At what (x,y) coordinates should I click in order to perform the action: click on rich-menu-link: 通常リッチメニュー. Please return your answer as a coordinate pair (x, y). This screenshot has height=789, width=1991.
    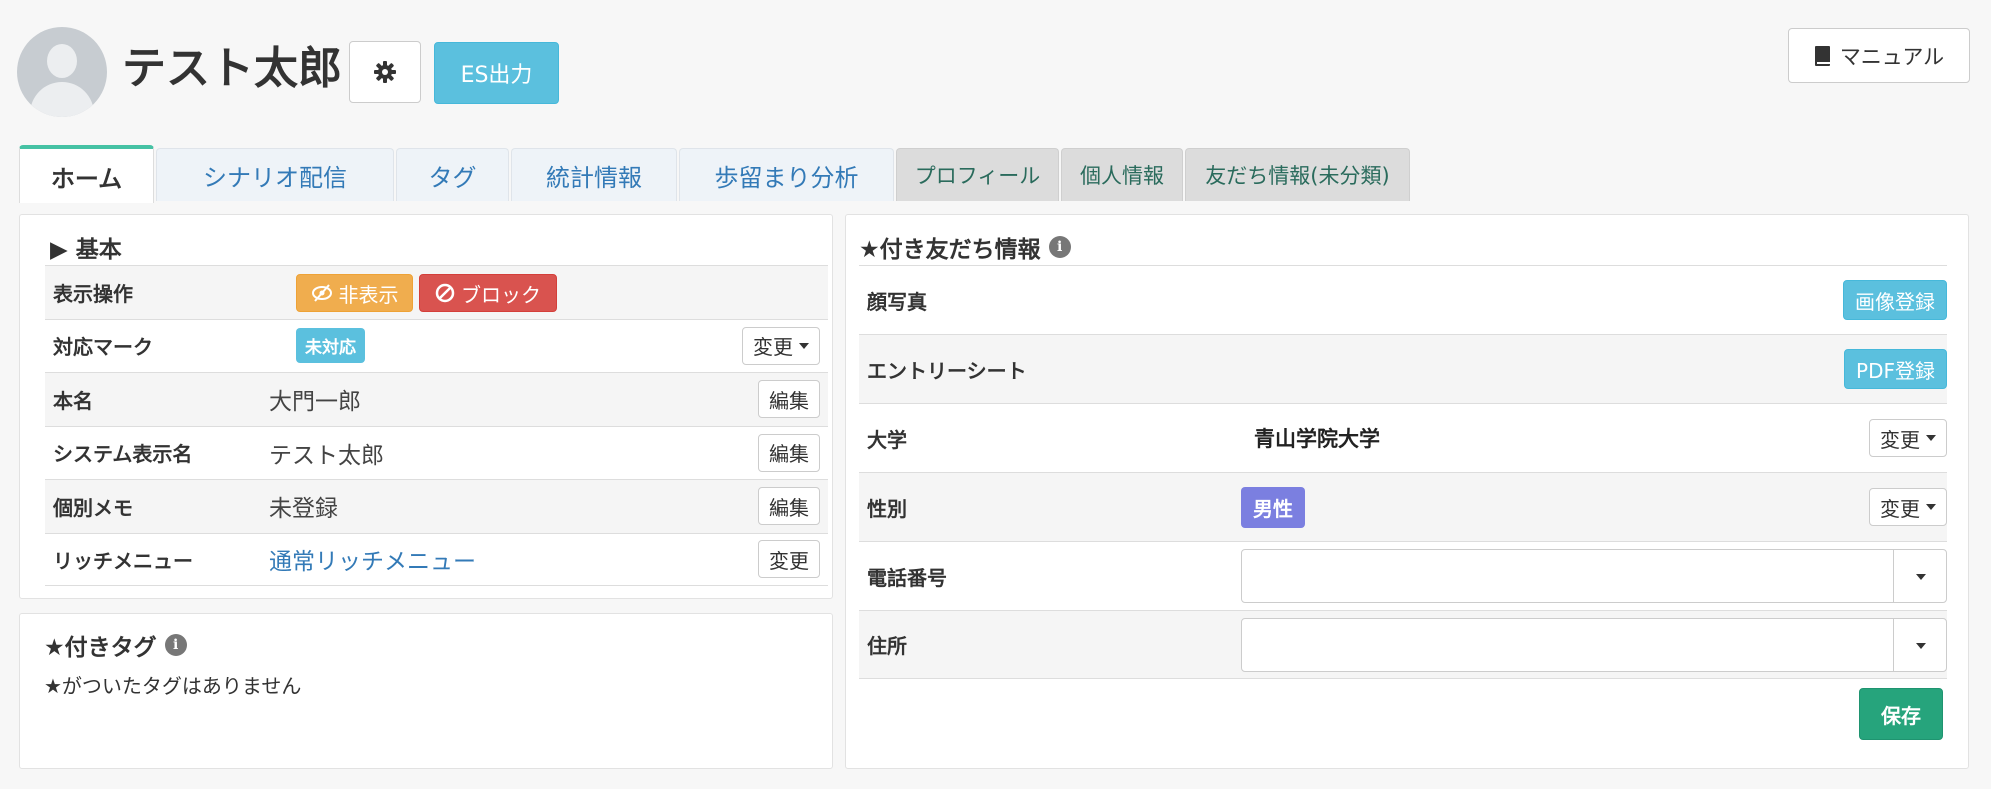
    Looking at the image, I should click on (372, 559).